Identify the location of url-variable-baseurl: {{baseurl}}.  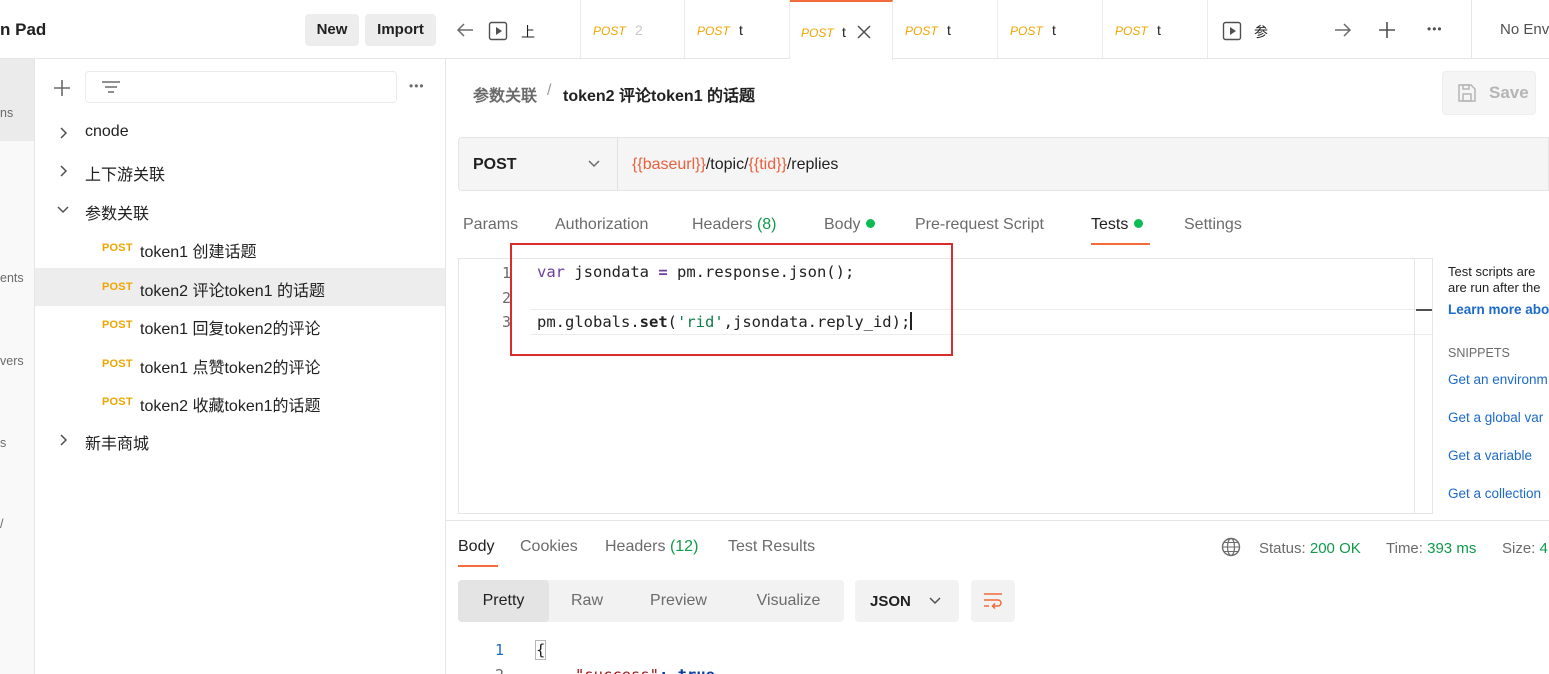
(669, 164).